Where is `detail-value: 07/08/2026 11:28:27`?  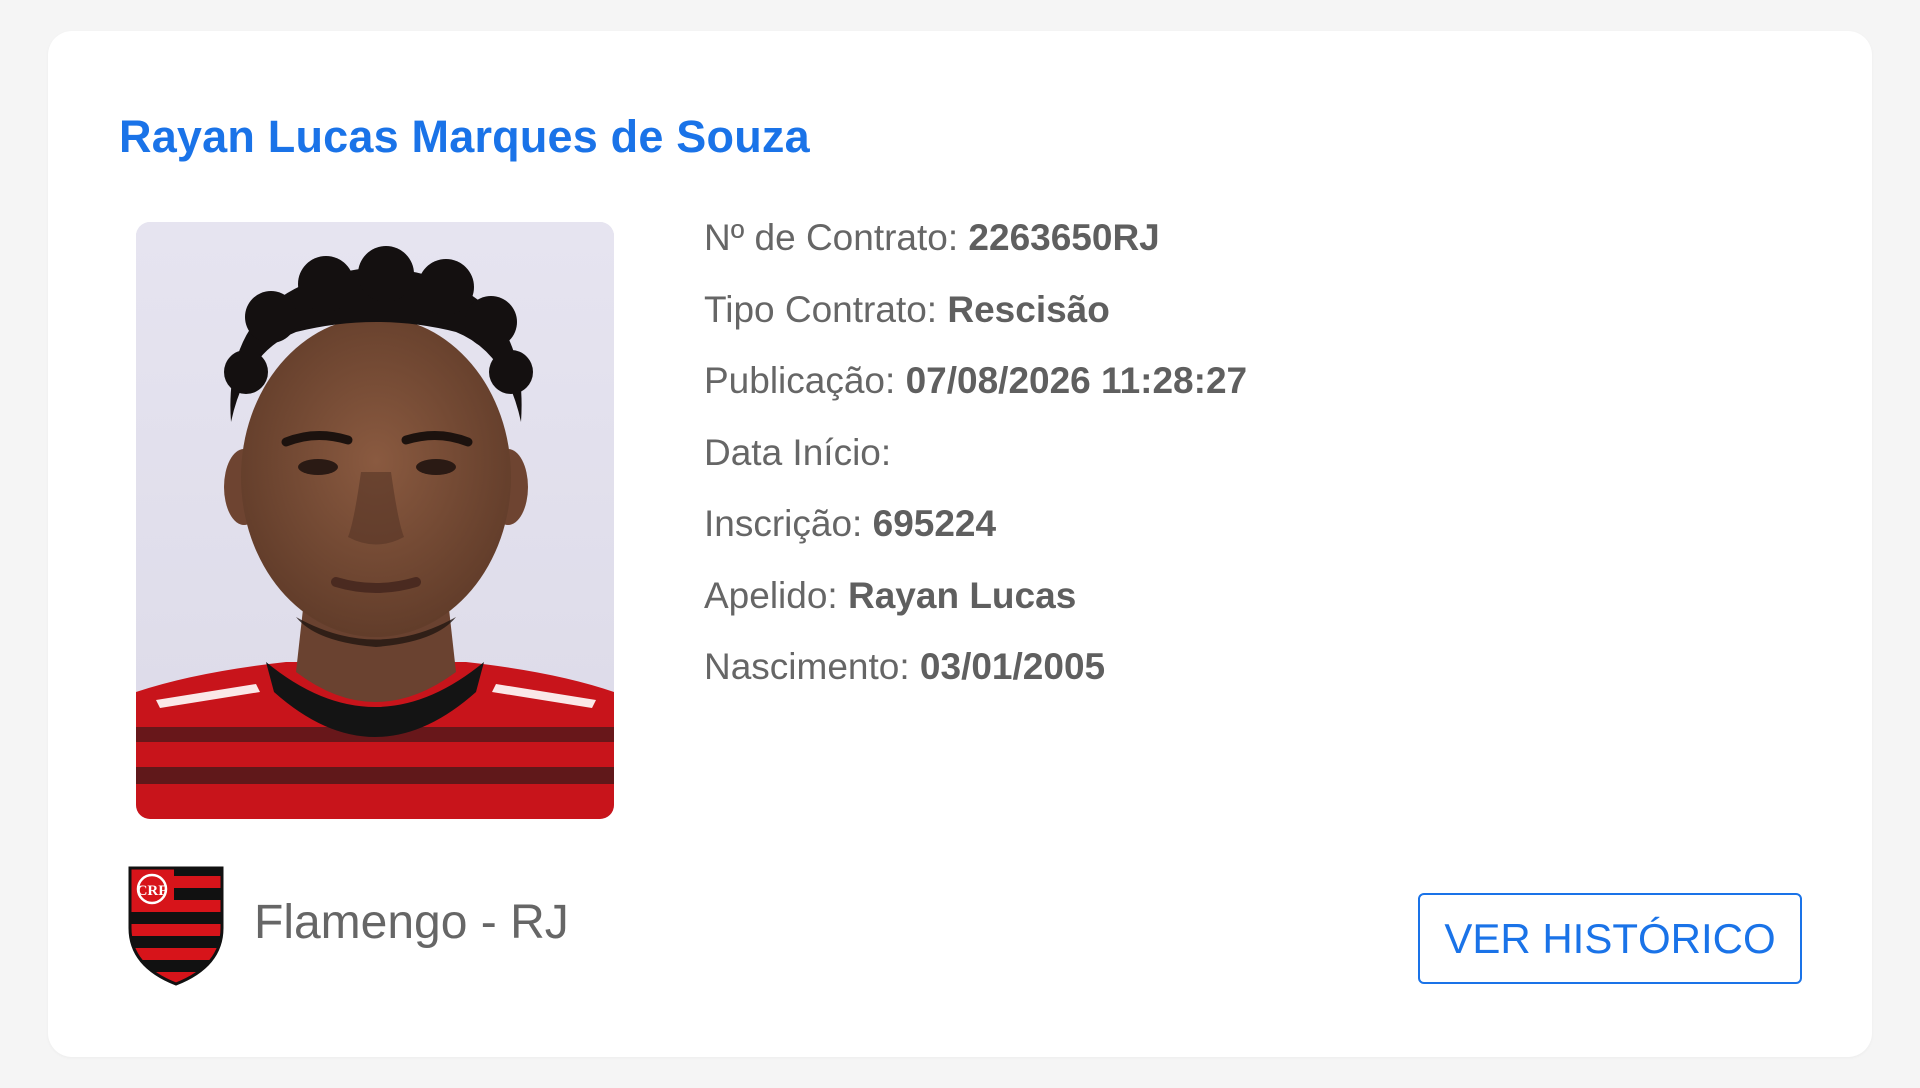
detail-value: 07/08/2026 11:28:27 is located at coordinates (1076, 380).